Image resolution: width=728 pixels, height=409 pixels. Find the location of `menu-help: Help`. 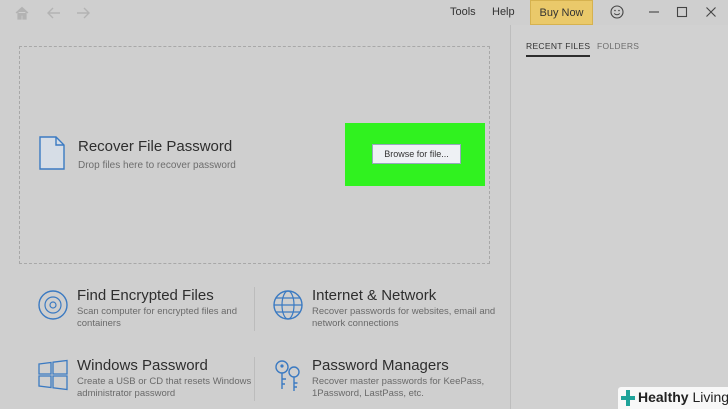

menu-help: Help is located at coordinates (503, 12).